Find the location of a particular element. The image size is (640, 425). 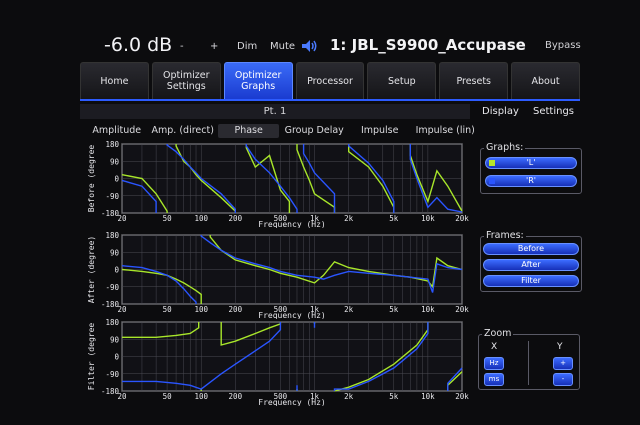

graph-toggle-label: 'R' is located at coordinates (531, 180).